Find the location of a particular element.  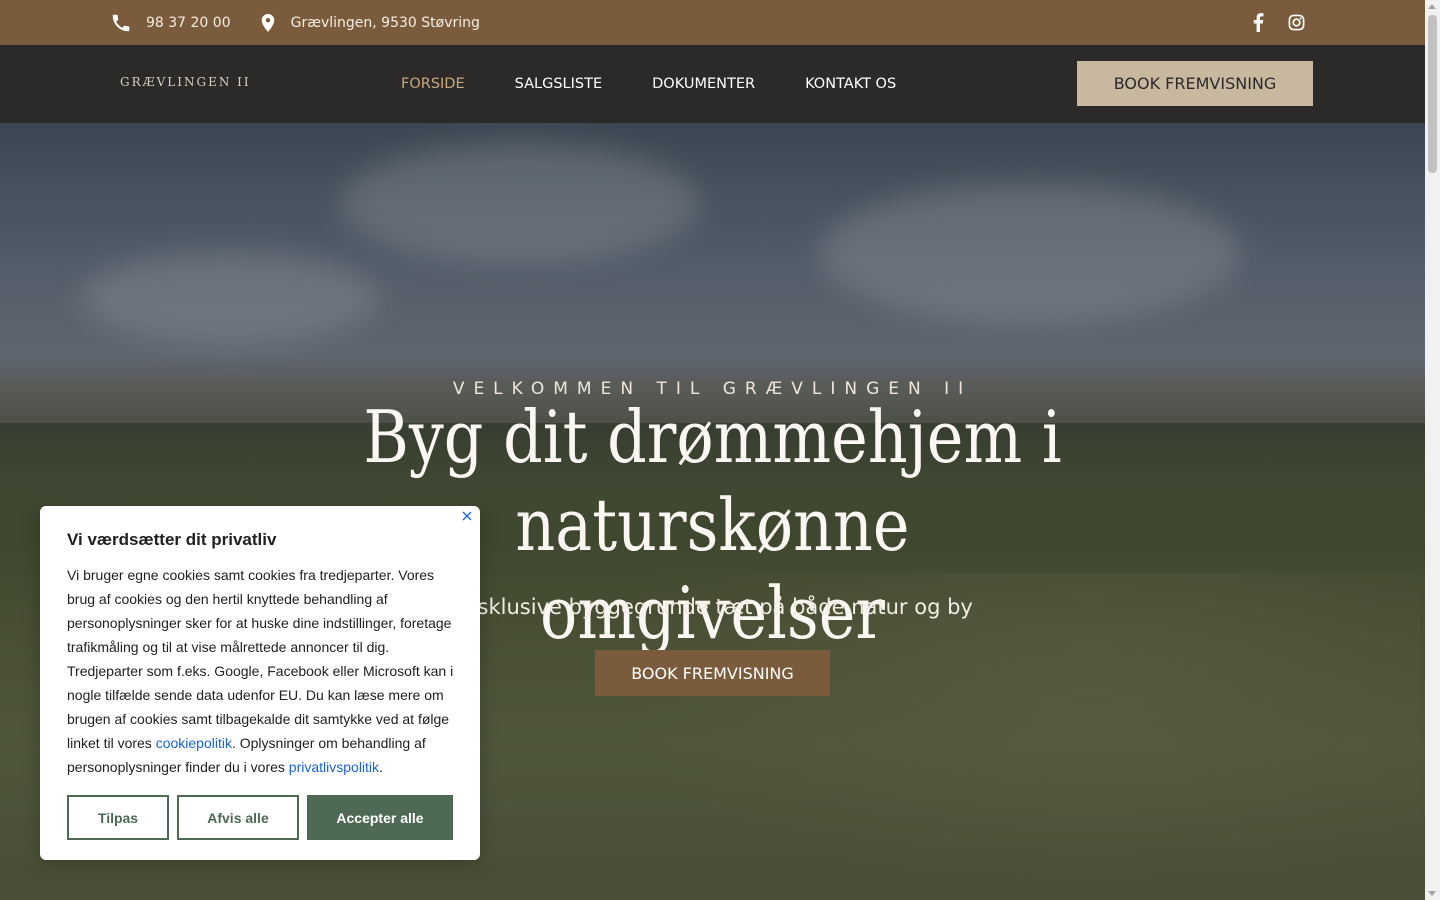

phone-number: 98 37 20 00 is located at coordinates (188, 23).